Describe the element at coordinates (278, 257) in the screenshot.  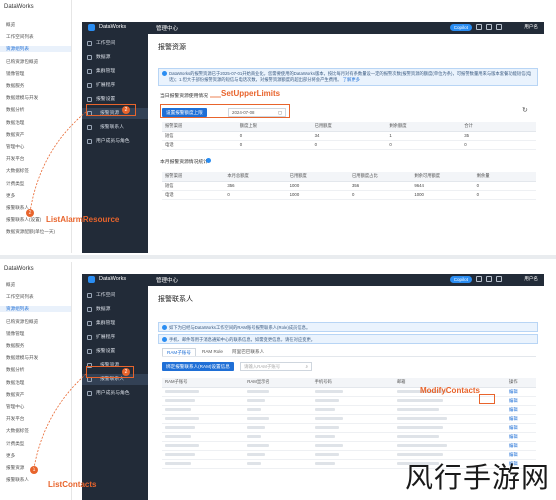
I see `screenshot-divider` at that location.